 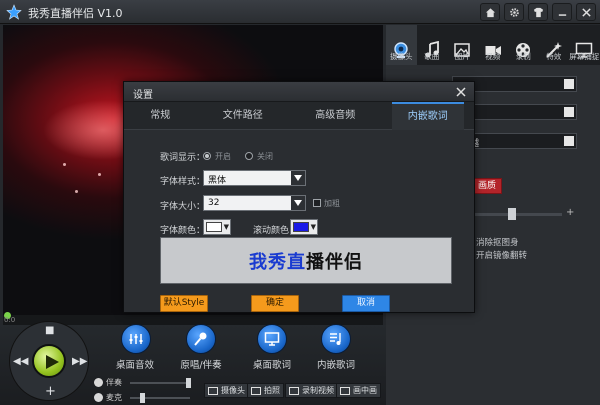 I want to click on lyrics-on-radio, so click(x=207, y=156).